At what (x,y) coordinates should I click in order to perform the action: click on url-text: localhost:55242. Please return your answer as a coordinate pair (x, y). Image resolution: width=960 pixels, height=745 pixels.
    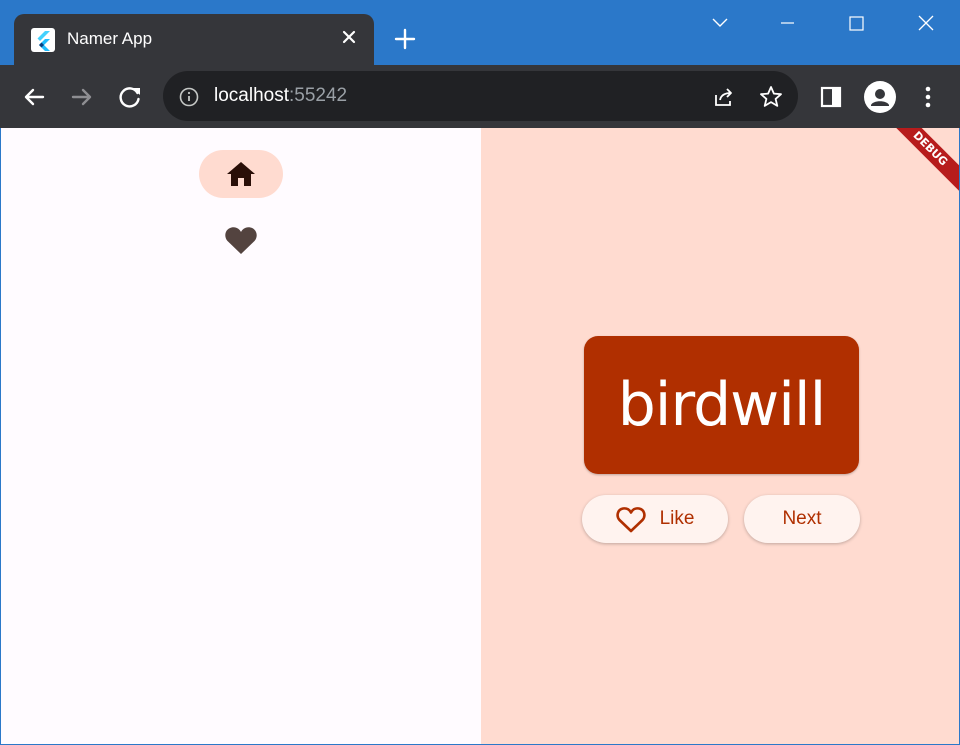
    Looking at the image, I should click on (280, 96).